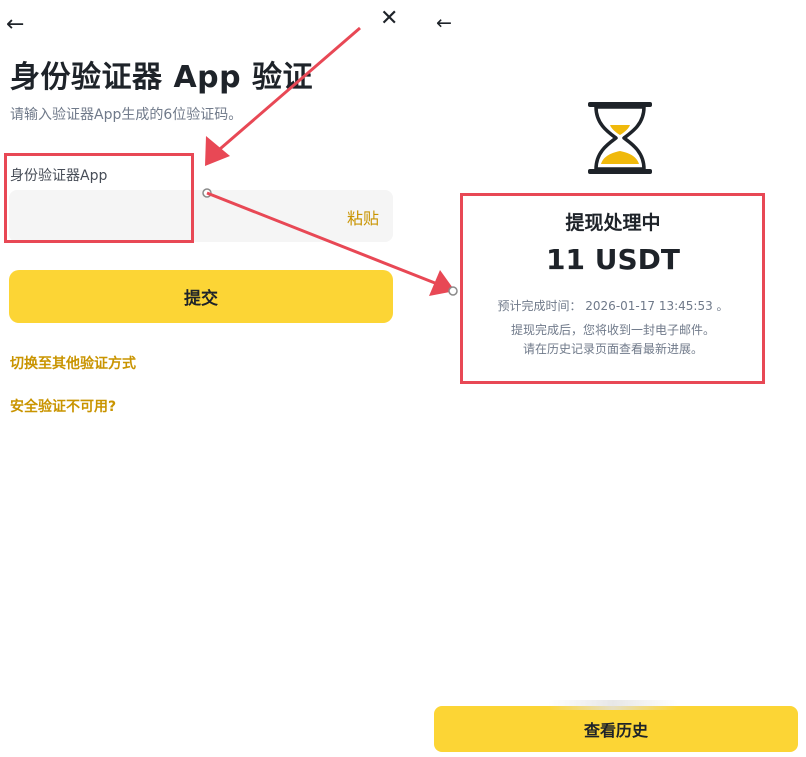 Image resolution: width=806 pixels, height=757 pixels. What do you see at coordinates (201, 296) in the screenshot?
I see `submit-button: 提交` at bounding box center [201, 296].